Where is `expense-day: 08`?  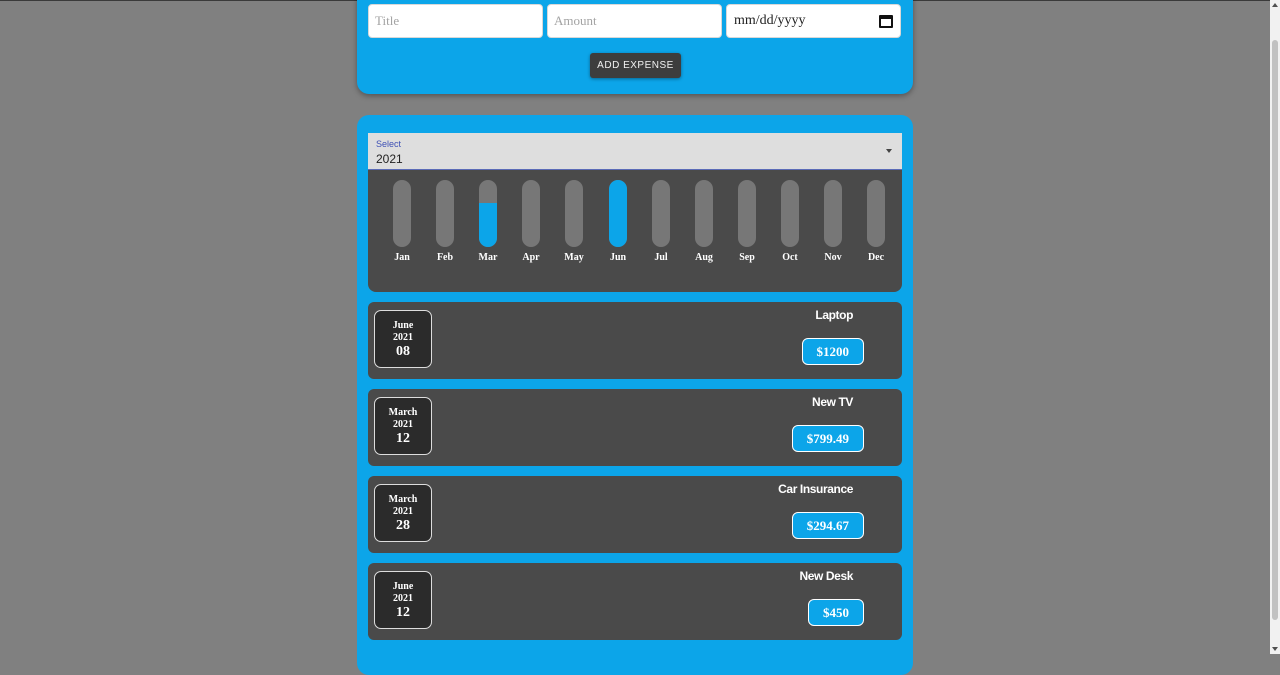
expense-day: 08 is located at coordinates (403, 351).